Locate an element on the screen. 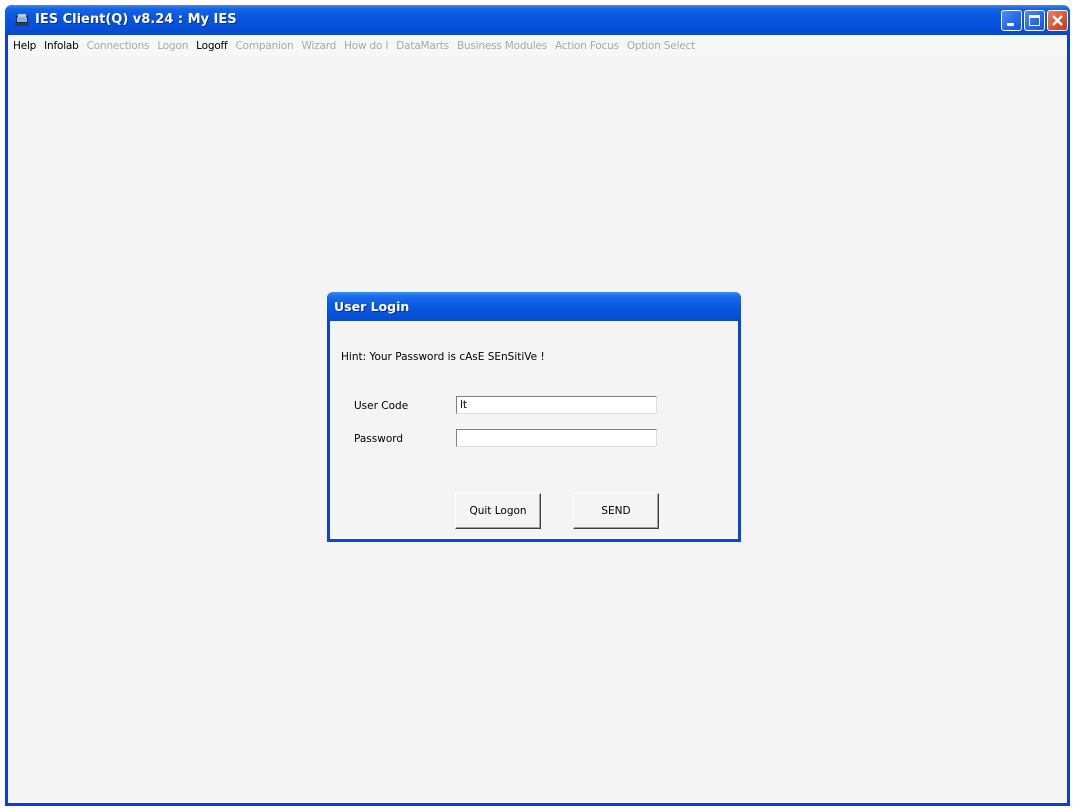  menu-item-datamarts: DataMarts is located at coordinates (422, 45).